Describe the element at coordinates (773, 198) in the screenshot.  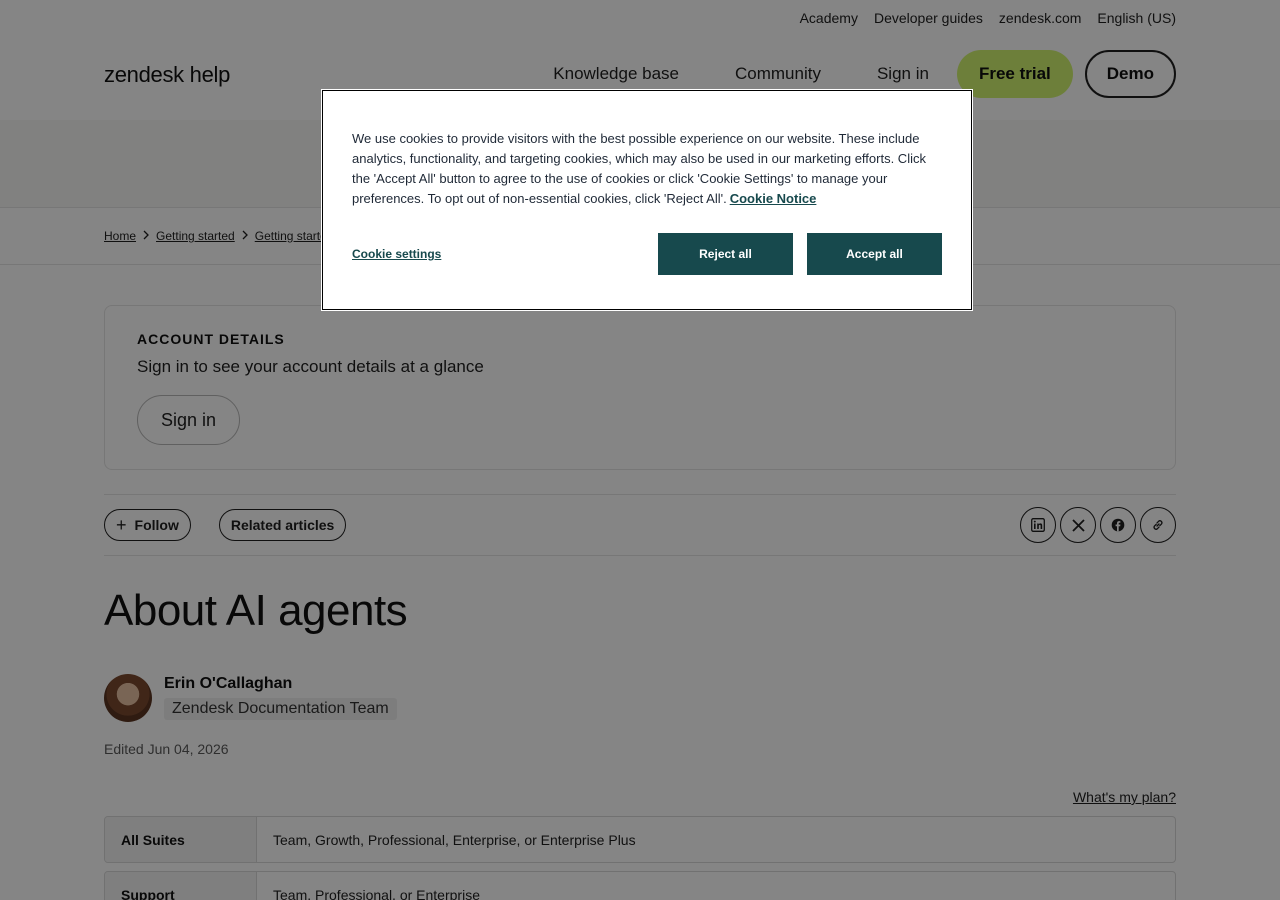
I see `cookie-notice-link: Cookie Notice` at that location.